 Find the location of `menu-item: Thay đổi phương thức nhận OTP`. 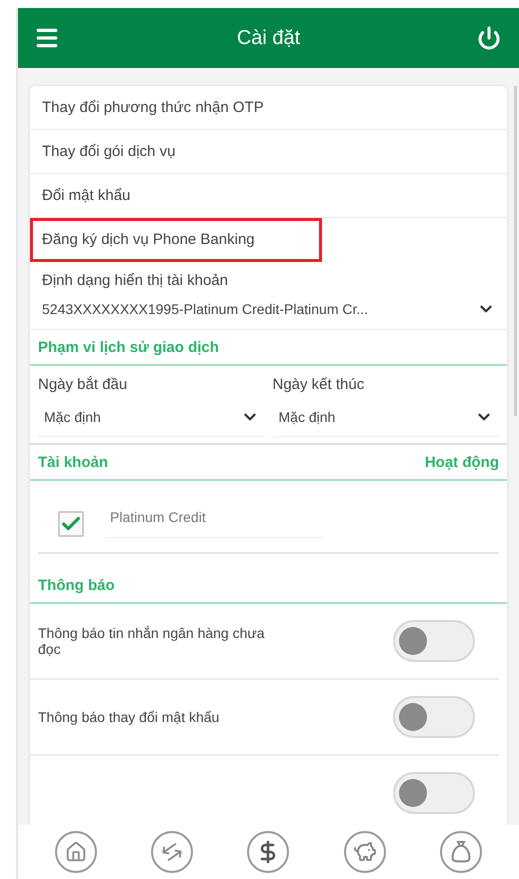

menu-item: Thay đổi phương thức nhận OTP is located at coordinates (268, 108).